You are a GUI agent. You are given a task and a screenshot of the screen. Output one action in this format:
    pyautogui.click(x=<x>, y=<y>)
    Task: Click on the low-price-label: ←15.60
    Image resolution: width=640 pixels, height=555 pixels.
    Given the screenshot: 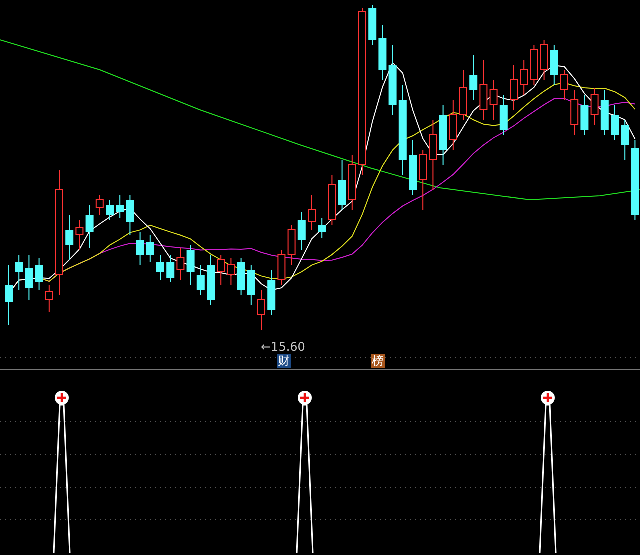 What is the action you would take?
    pyautogui.click(x=283, y=347)
    